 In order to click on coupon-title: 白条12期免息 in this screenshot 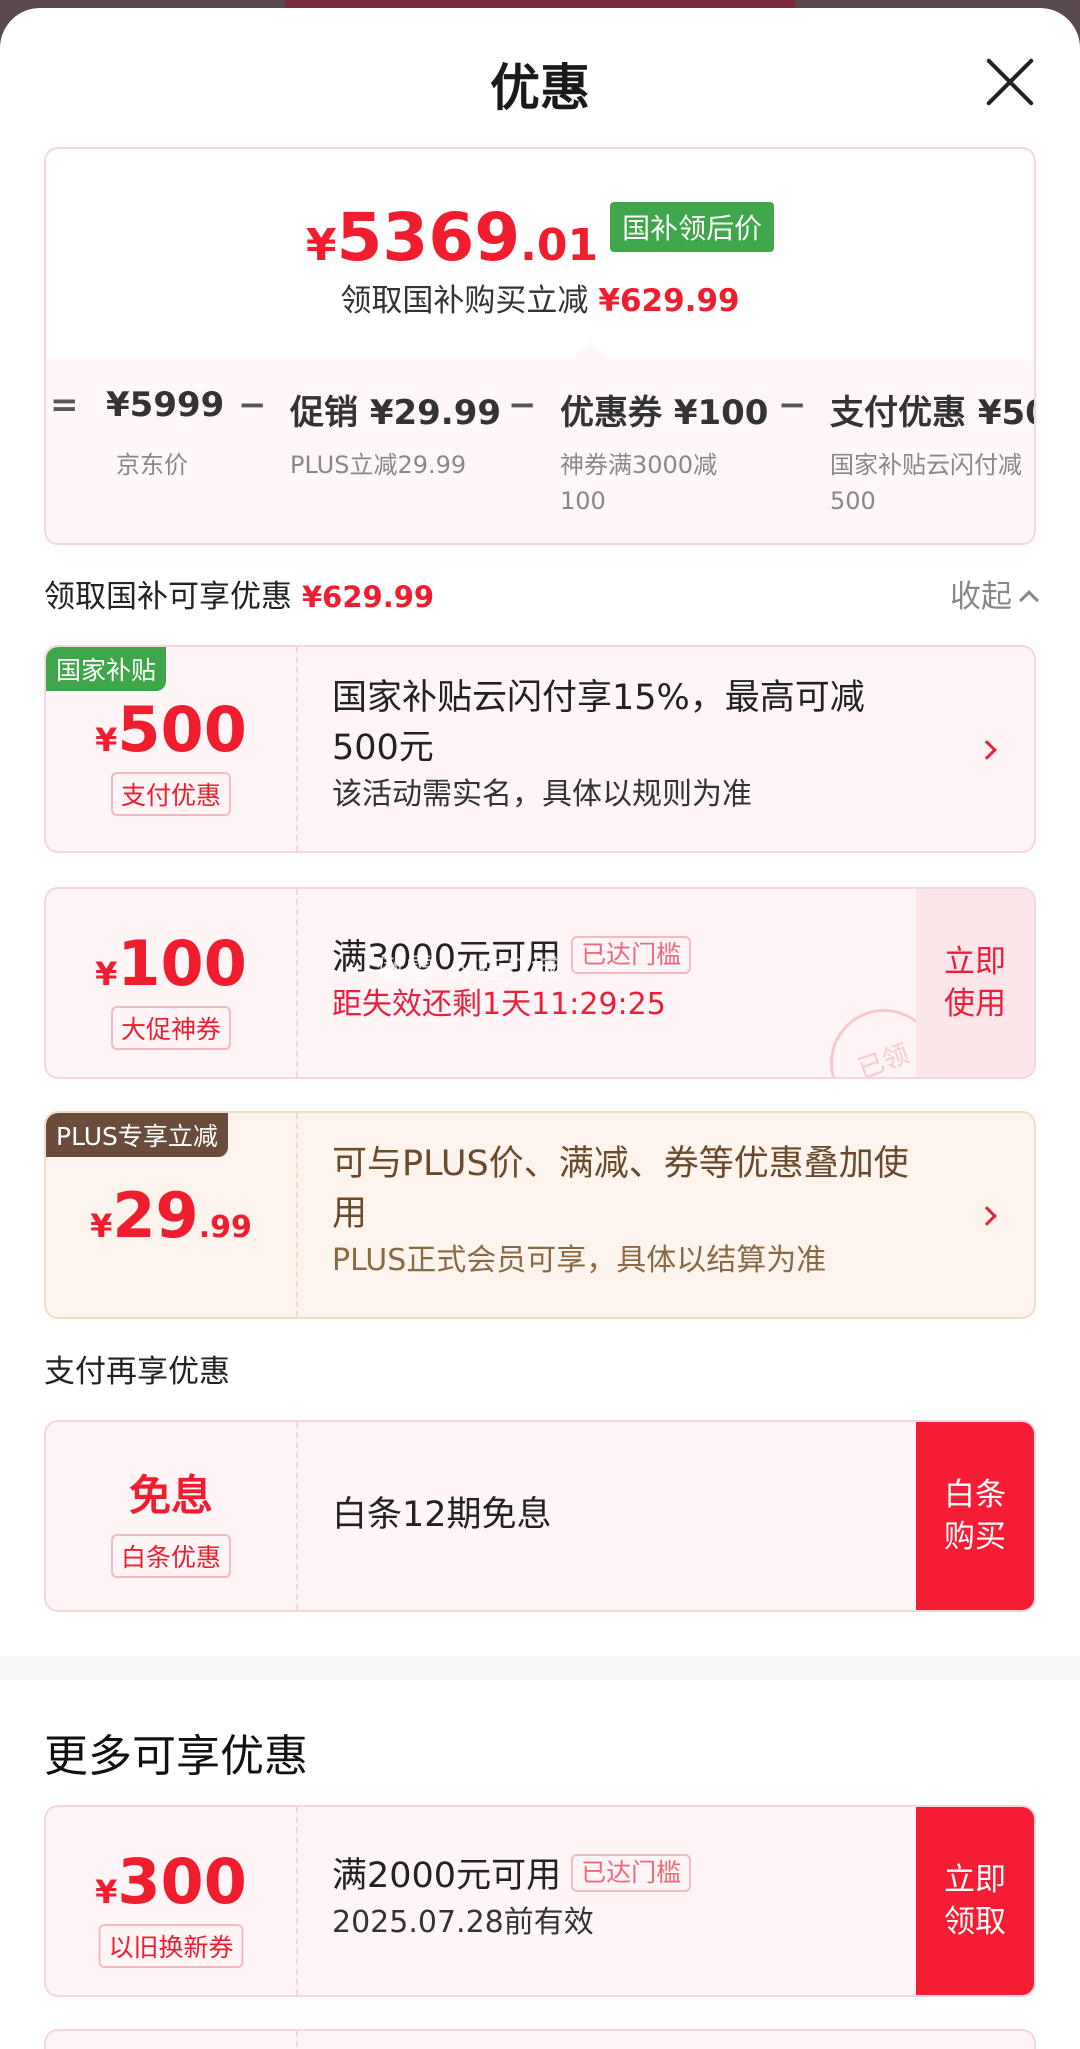, I will do `click(442, 1515)`.